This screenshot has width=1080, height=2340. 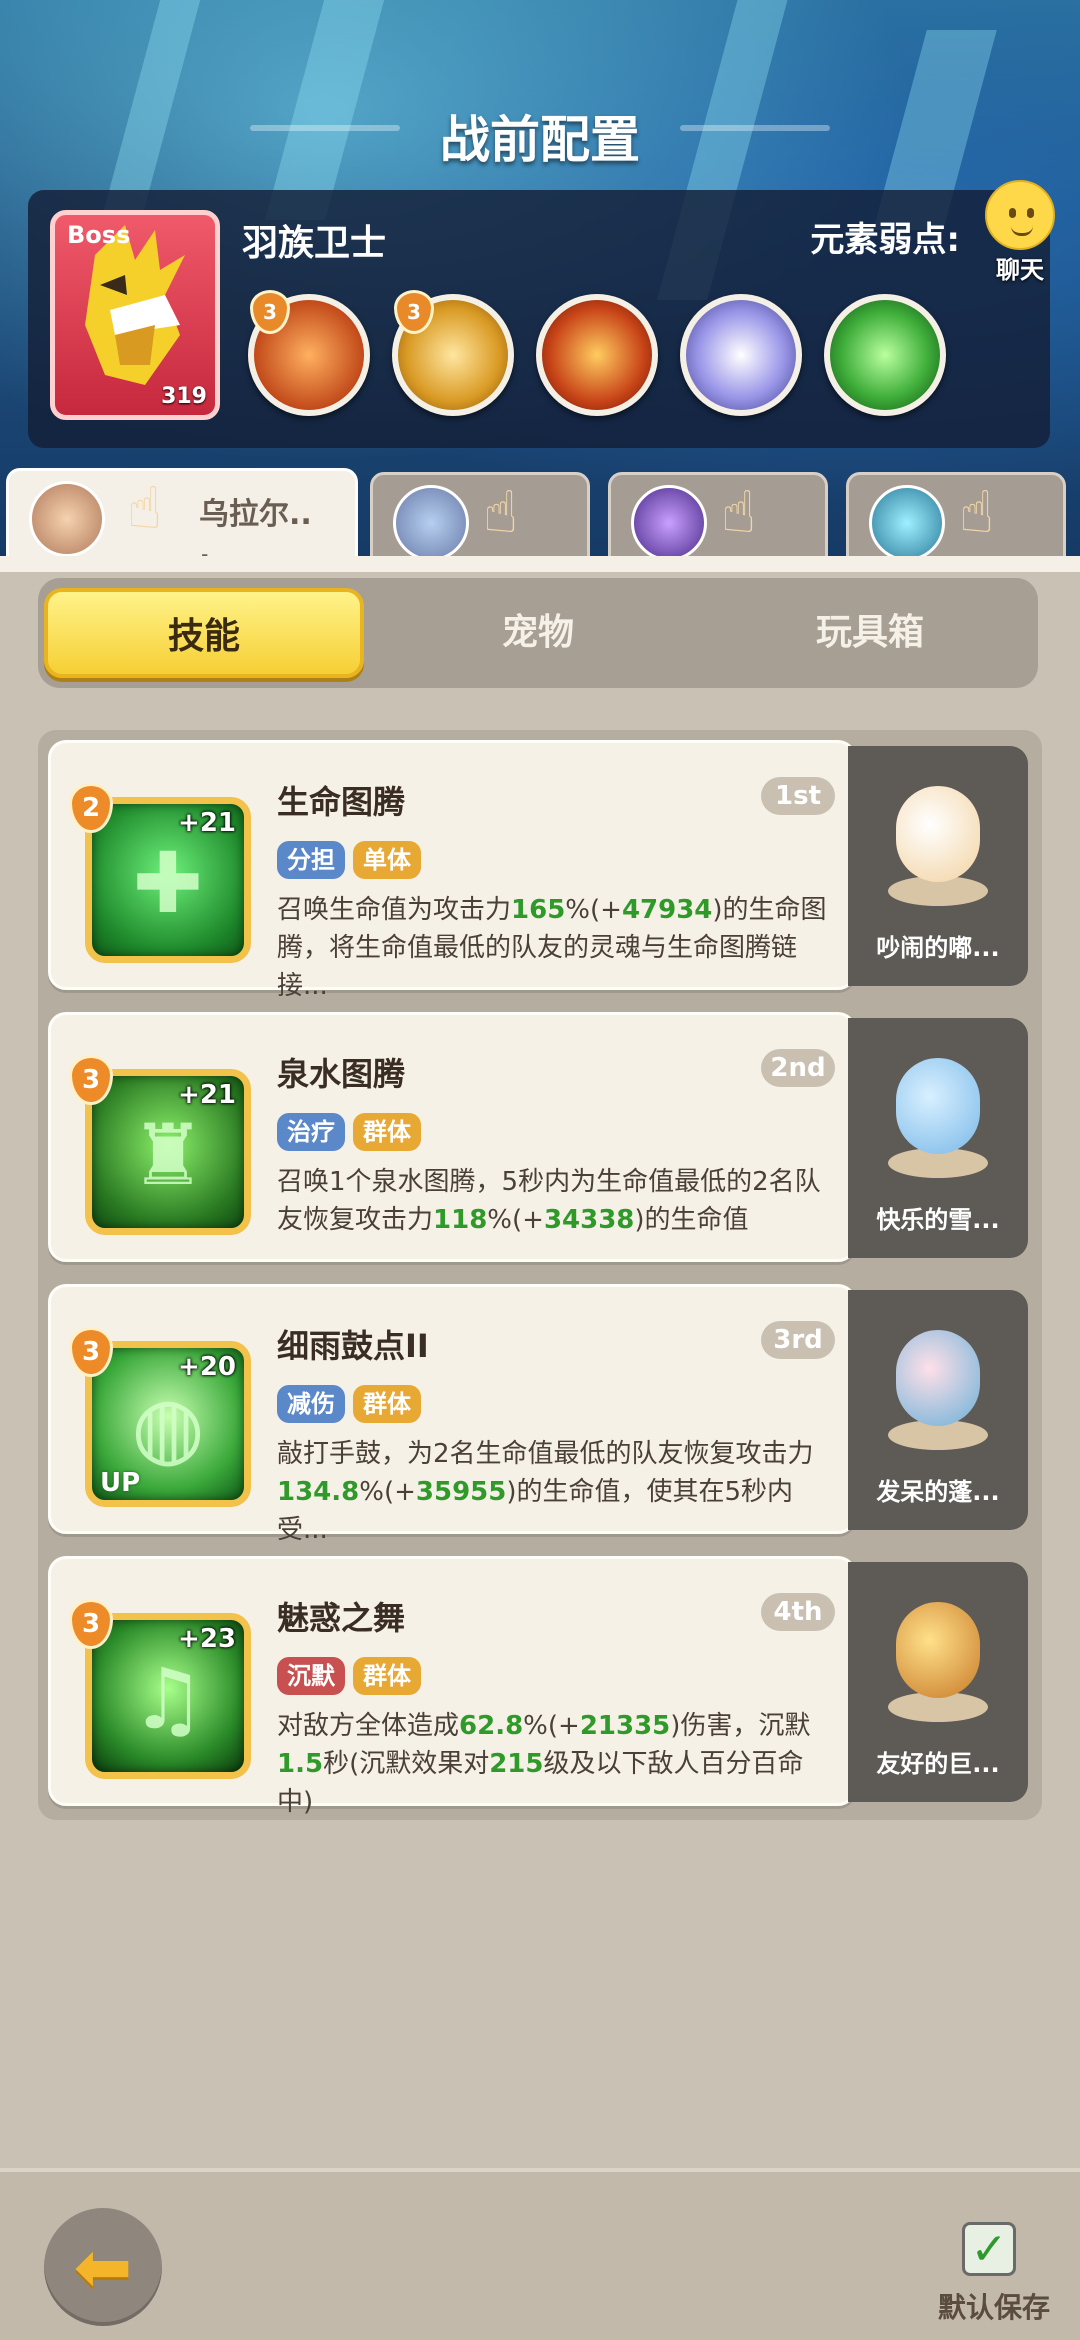 I want to click on skill-tag-target: 单体, so click(x=387, y=860).